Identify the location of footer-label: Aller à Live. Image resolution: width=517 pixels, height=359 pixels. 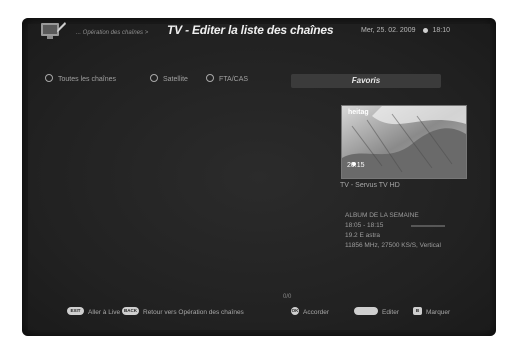
(104, 312).